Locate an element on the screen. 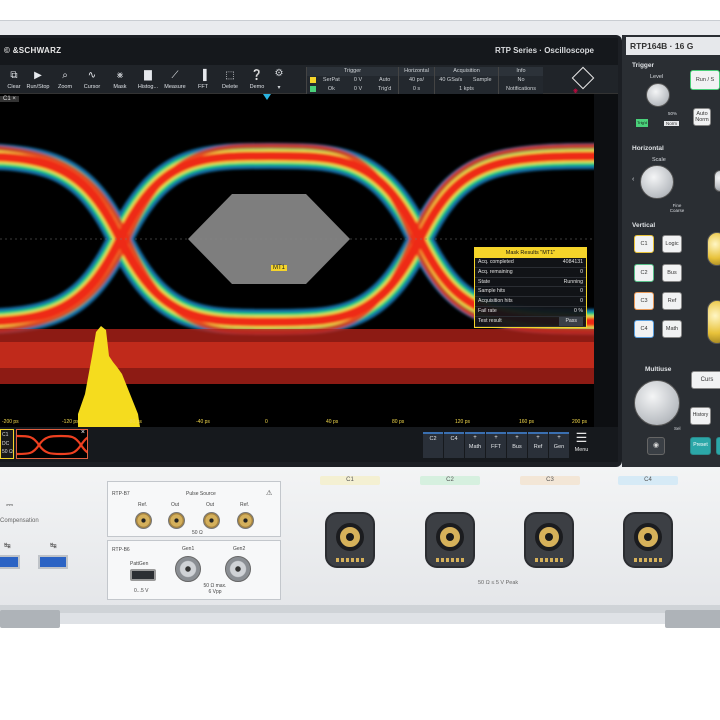 The width and height of the screenshot is (720, 720). bus-button: Bus is located at coordinates (672, 273).